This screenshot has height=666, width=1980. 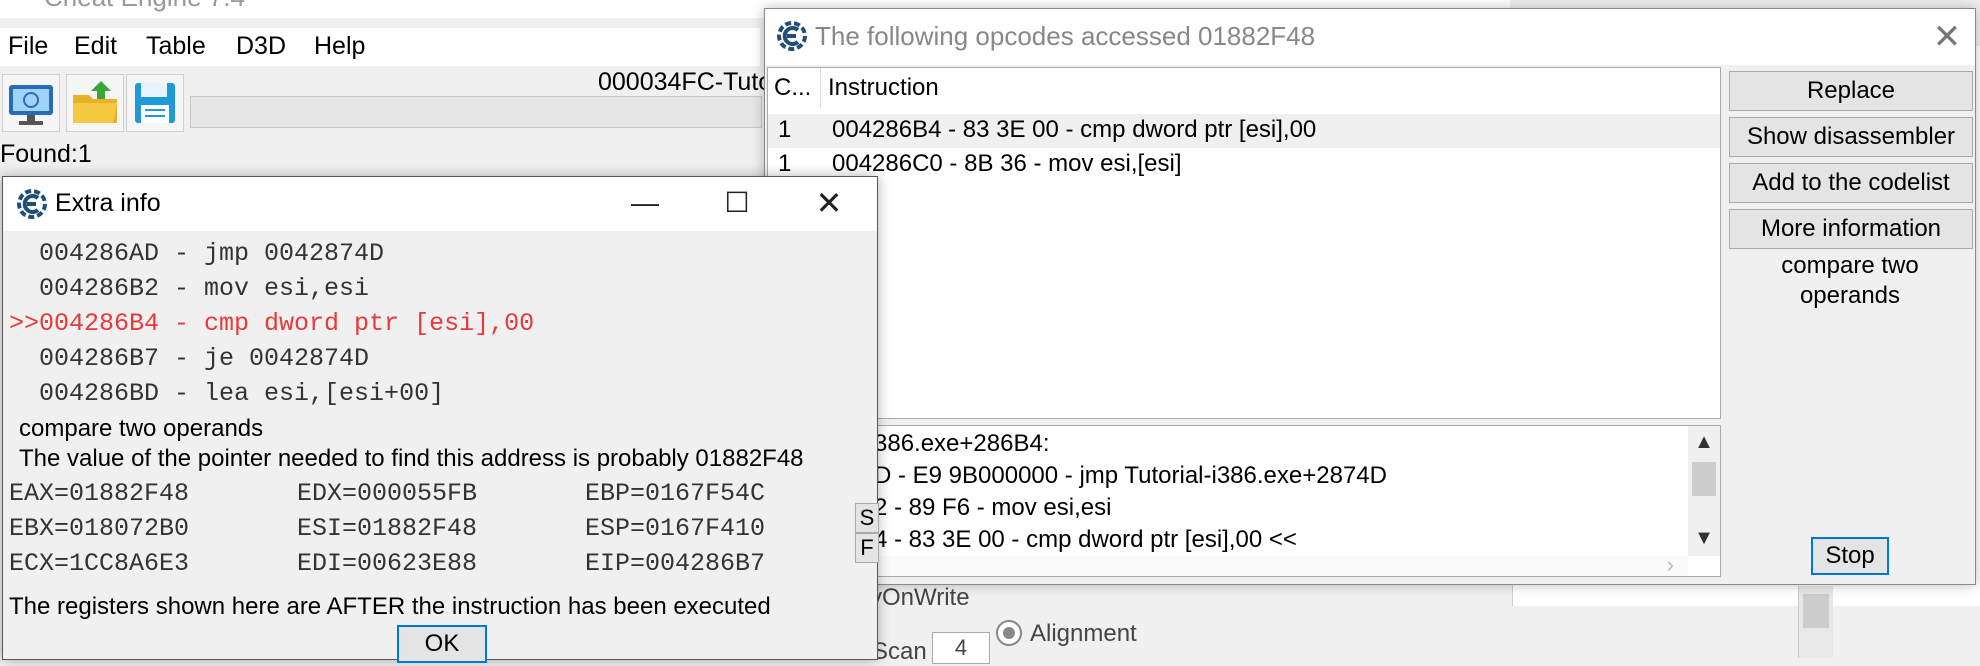 What do you see at coordinates (476, 112) in the screenshot?
I see `scan-progress-bar` at bounding box center [476, 112].